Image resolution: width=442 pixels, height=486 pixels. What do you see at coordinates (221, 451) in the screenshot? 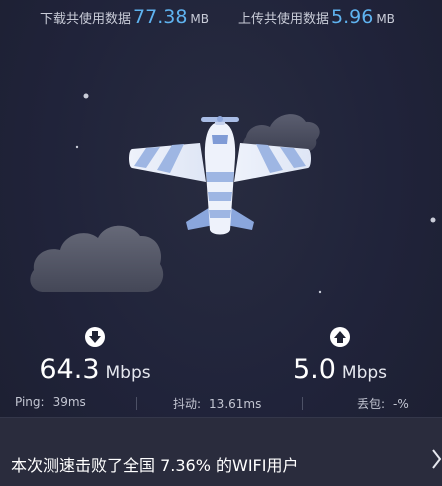
I see `ranking-banner: 本次测速击败了全国 7.36% 的WIFI用户` at bounding box center [221, 451].